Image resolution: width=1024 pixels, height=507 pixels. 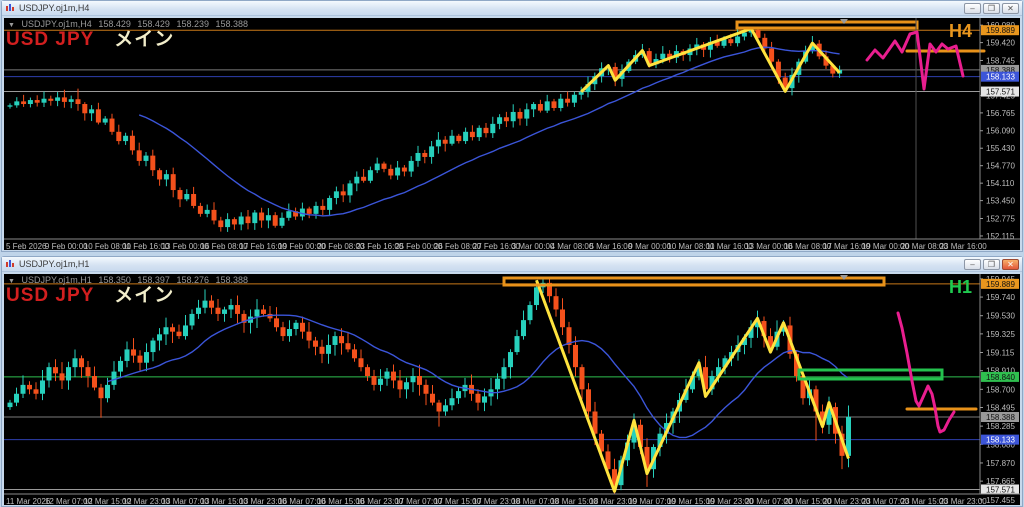 What do you see at coordinates (1000, 201) in the screenshot?
I see `svg-text: 153.450` at bounding box center [1000, 201].